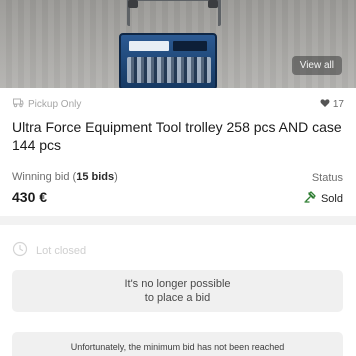 The image size is (356, 356). Describe the element at coordinates (178, 220) in the screenshot. I see `section-divider` at that location.